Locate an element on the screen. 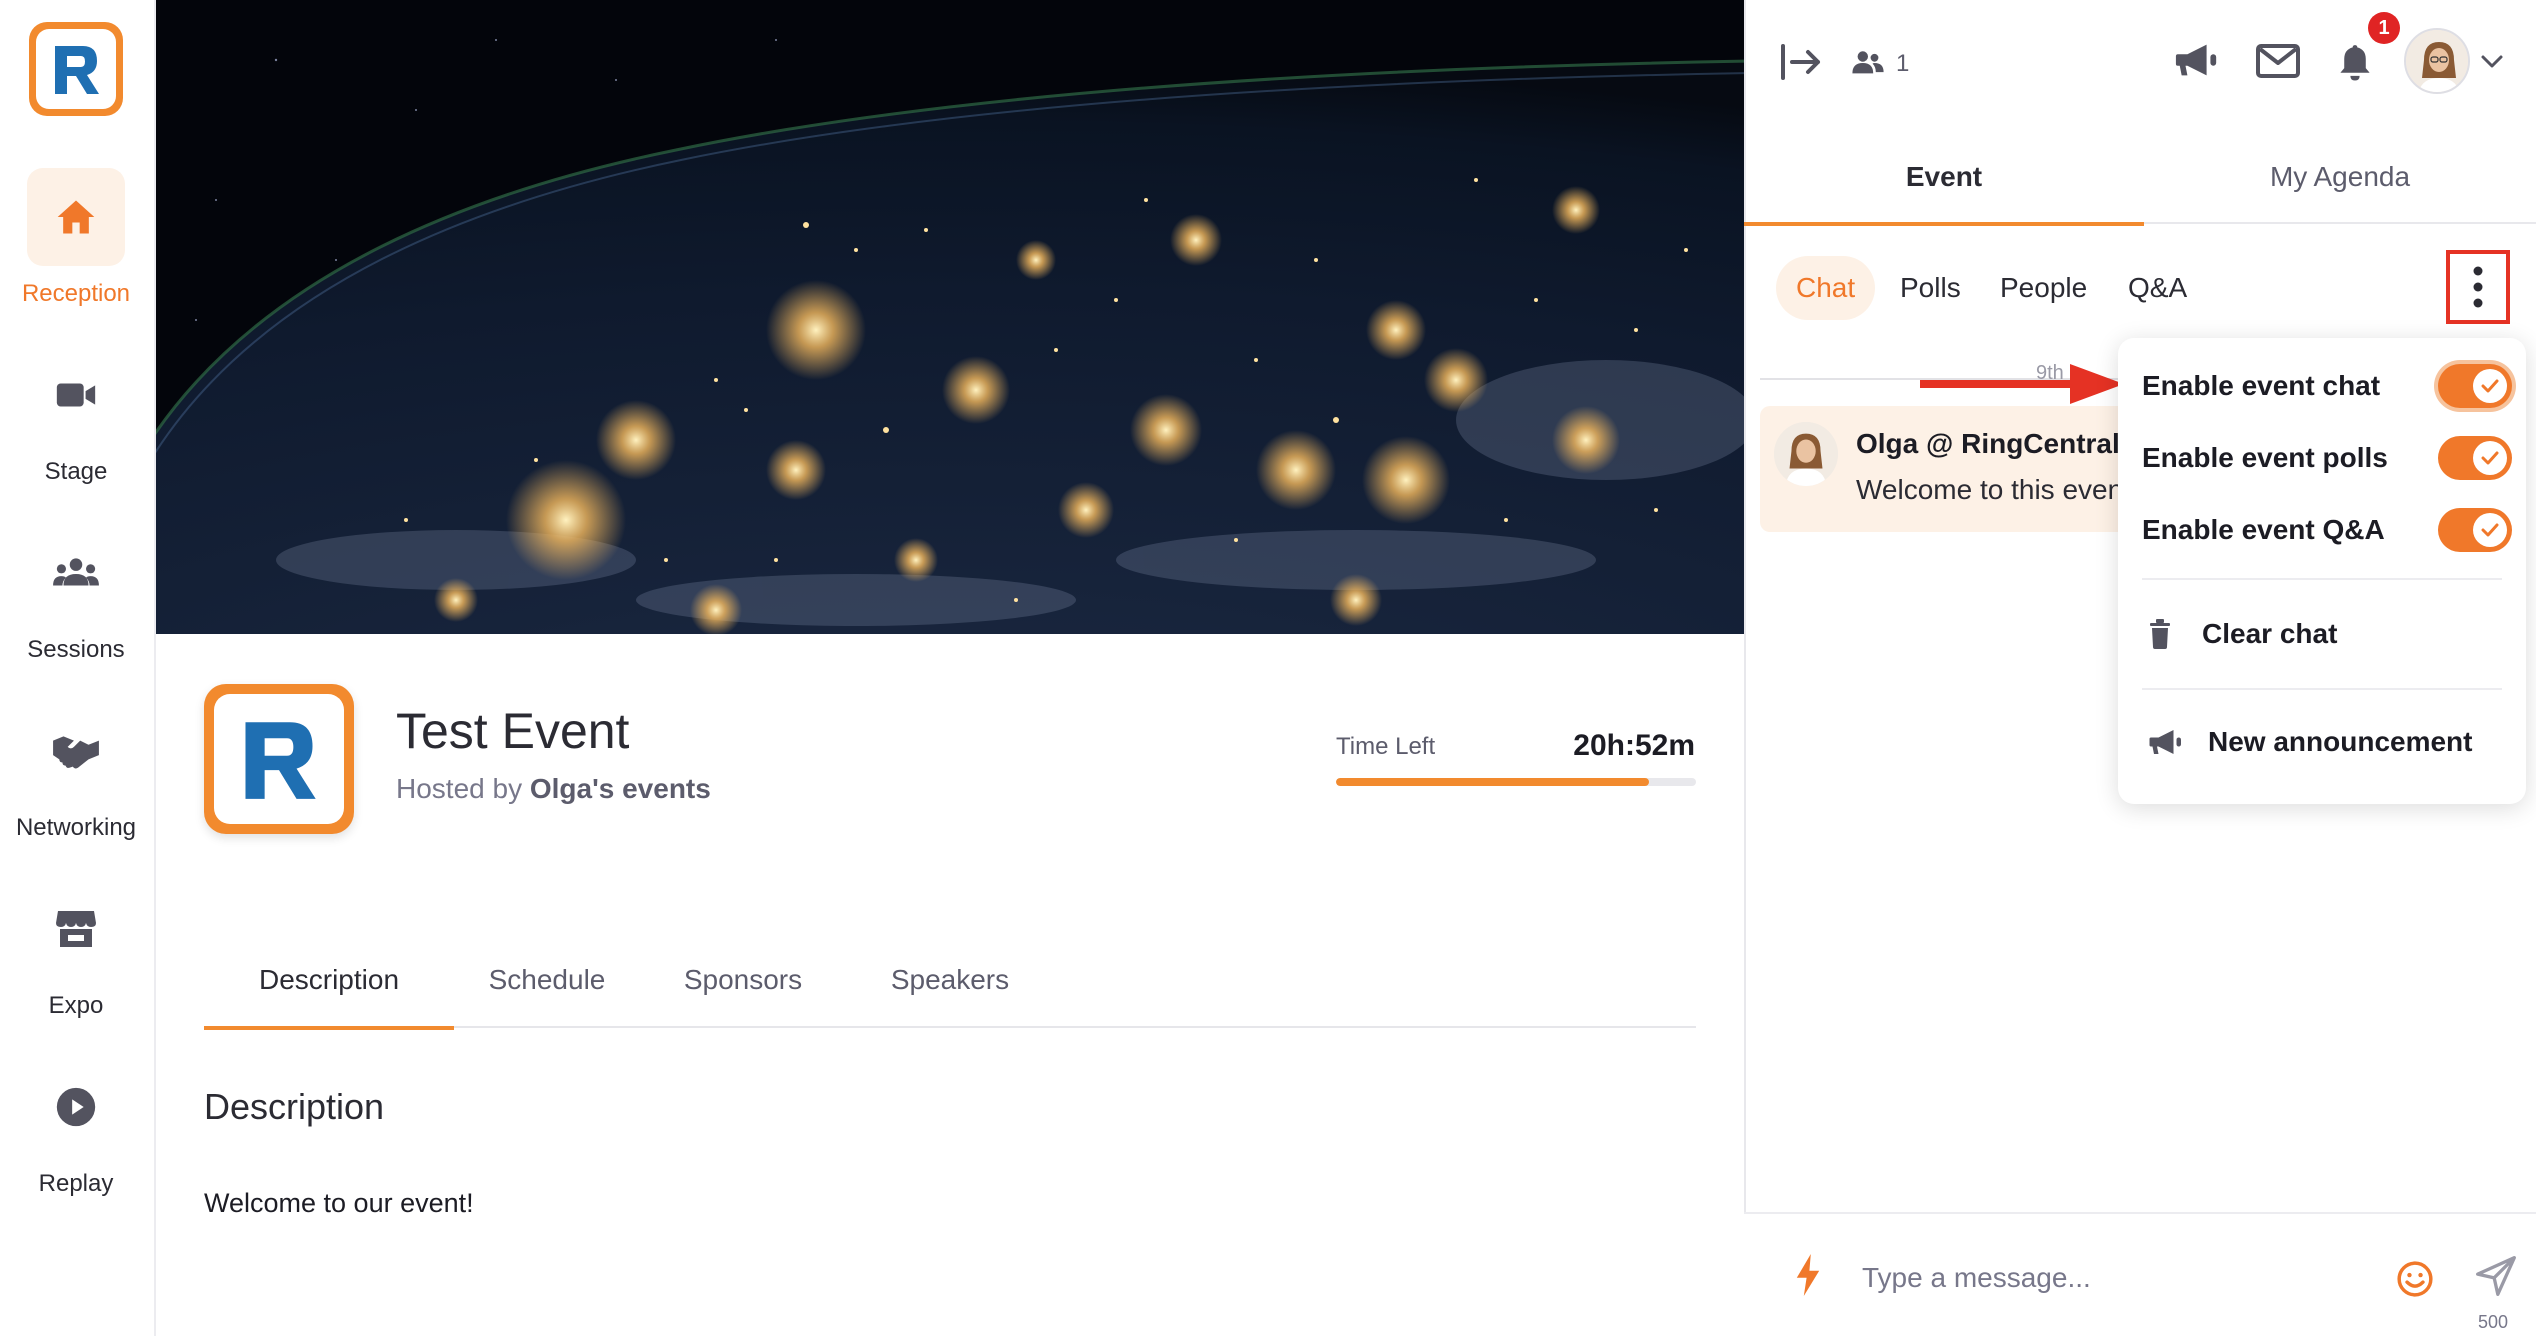  event-qa-toggle is located at coordinates (2475, 530).